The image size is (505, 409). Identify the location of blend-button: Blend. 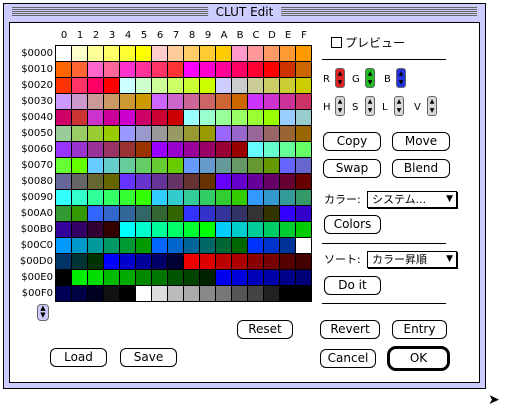
(421, 168).